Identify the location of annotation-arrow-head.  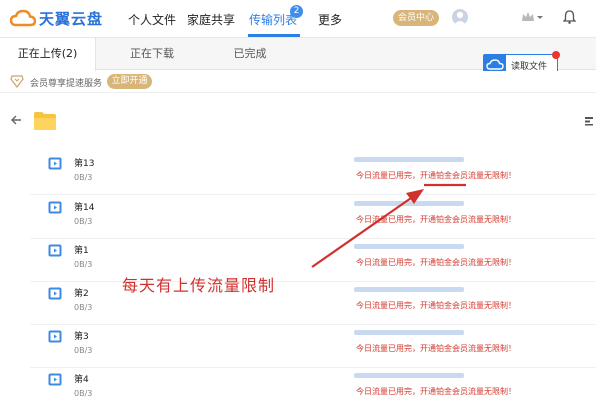
(415, 196).